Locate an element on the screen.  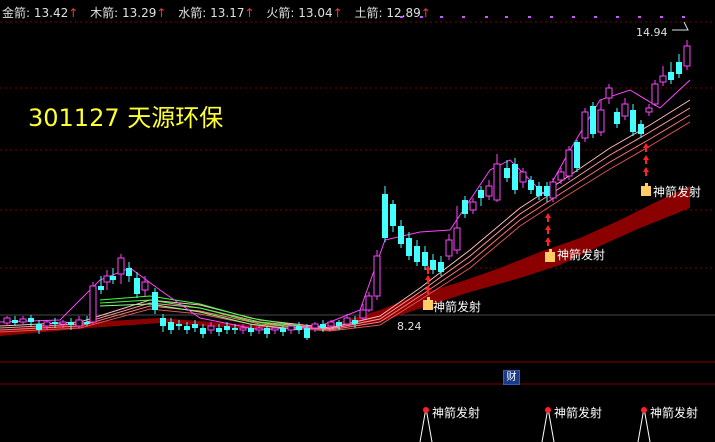
low-price-label: 8.24 is located at coordinates (409, 326).